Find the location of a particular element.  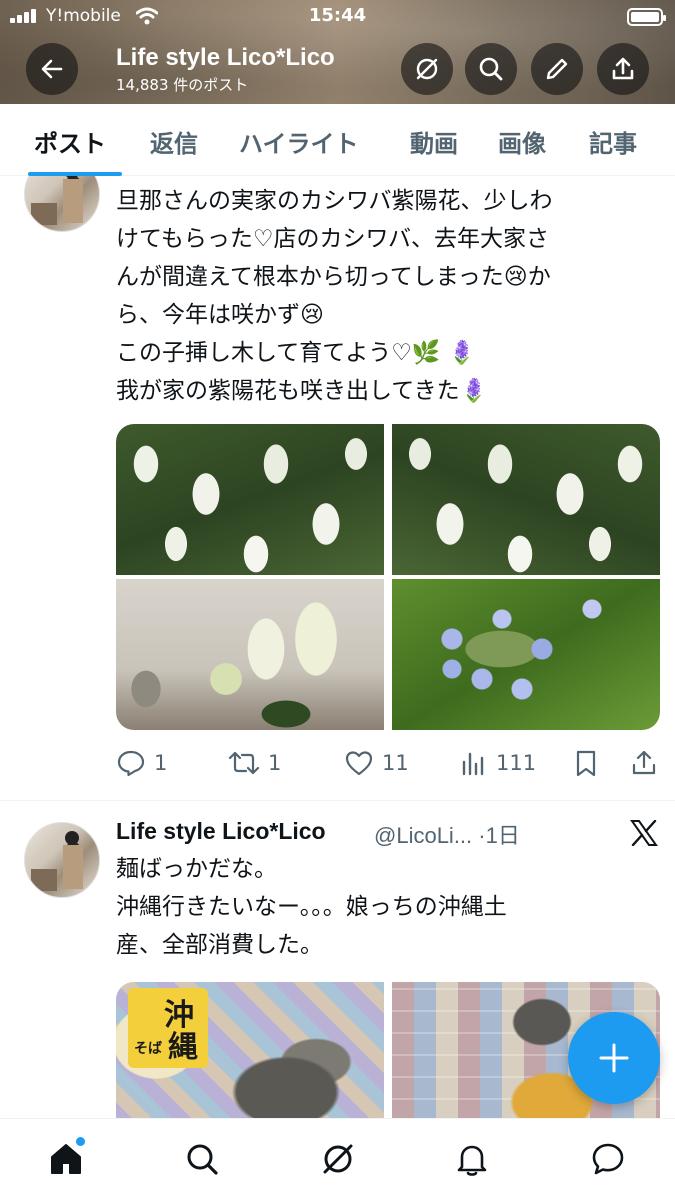

post-text-line: んが間違えて根本から切ってしまった😢か is located at coordinates (333, 277).